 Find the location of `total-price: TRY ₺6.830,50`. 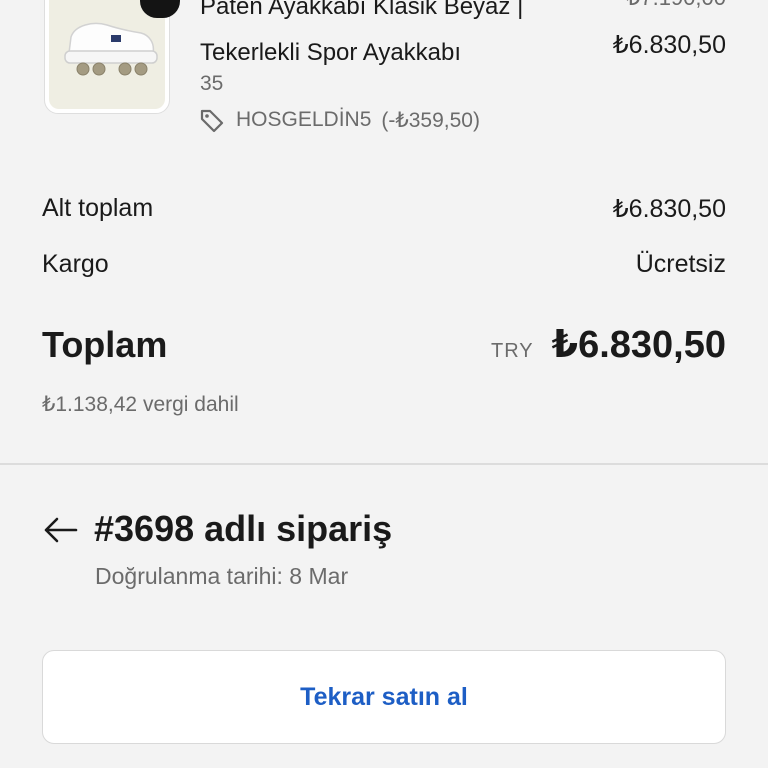

total-price: TRY ₺6.830,50 is located at coordinates (608, 344).